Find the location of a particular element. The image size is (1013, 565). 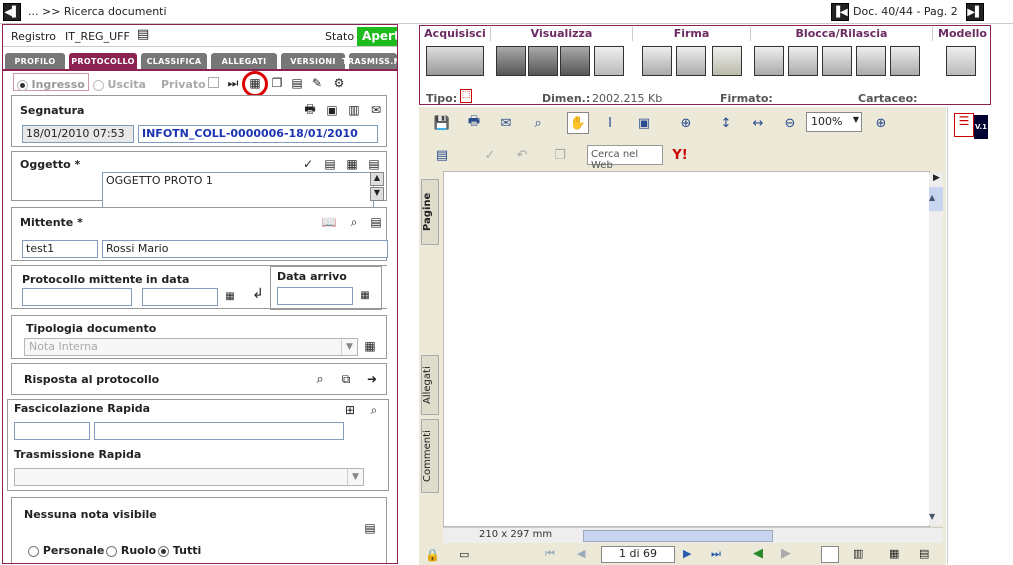

tab-profilo: PROFILO is located at coordinates (35, 61).